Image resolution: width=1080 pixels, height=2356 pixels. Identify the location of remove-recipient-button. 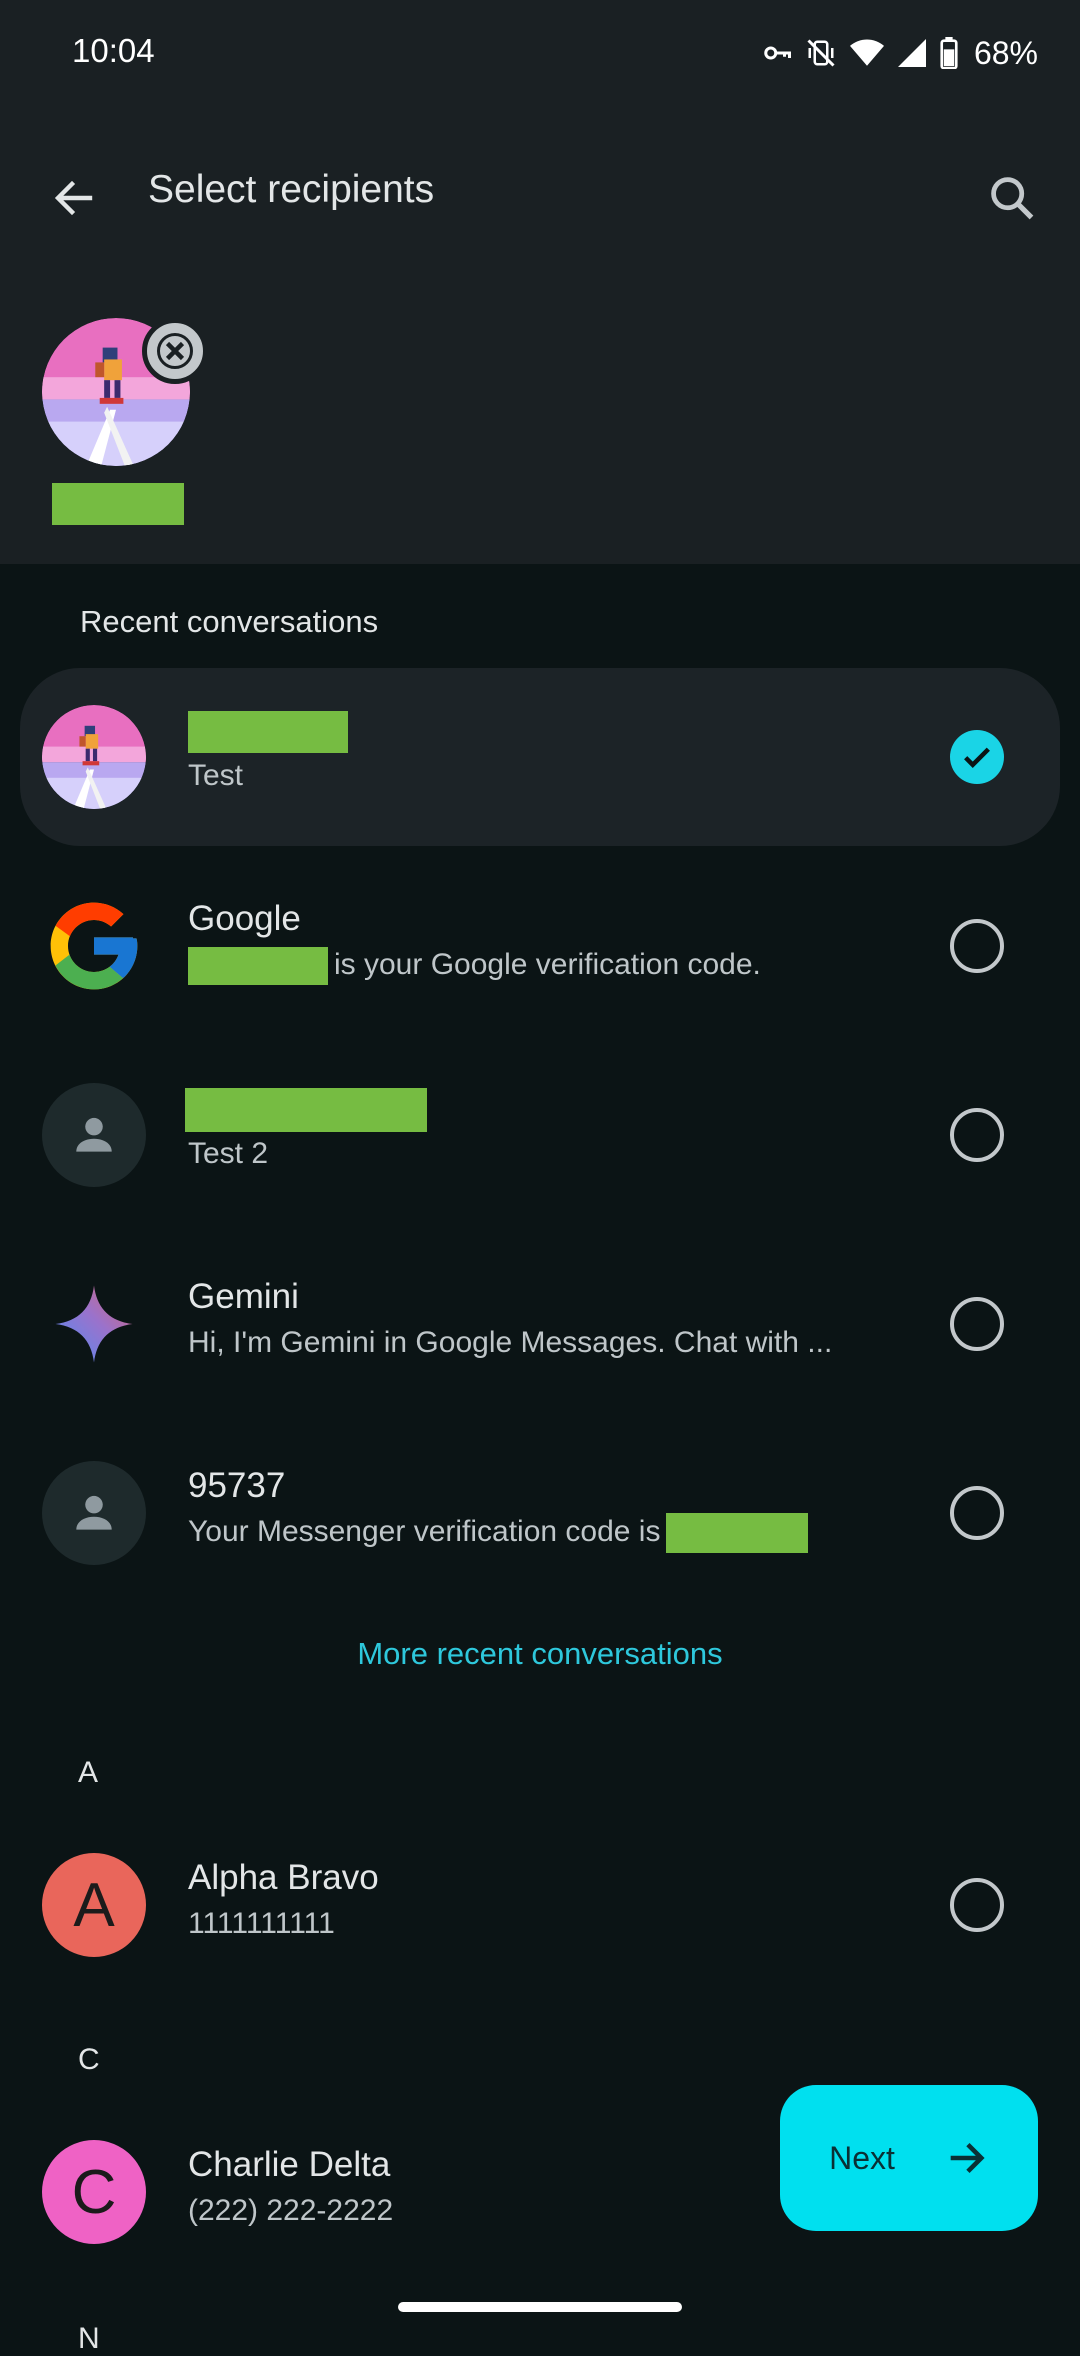
(175, 351).